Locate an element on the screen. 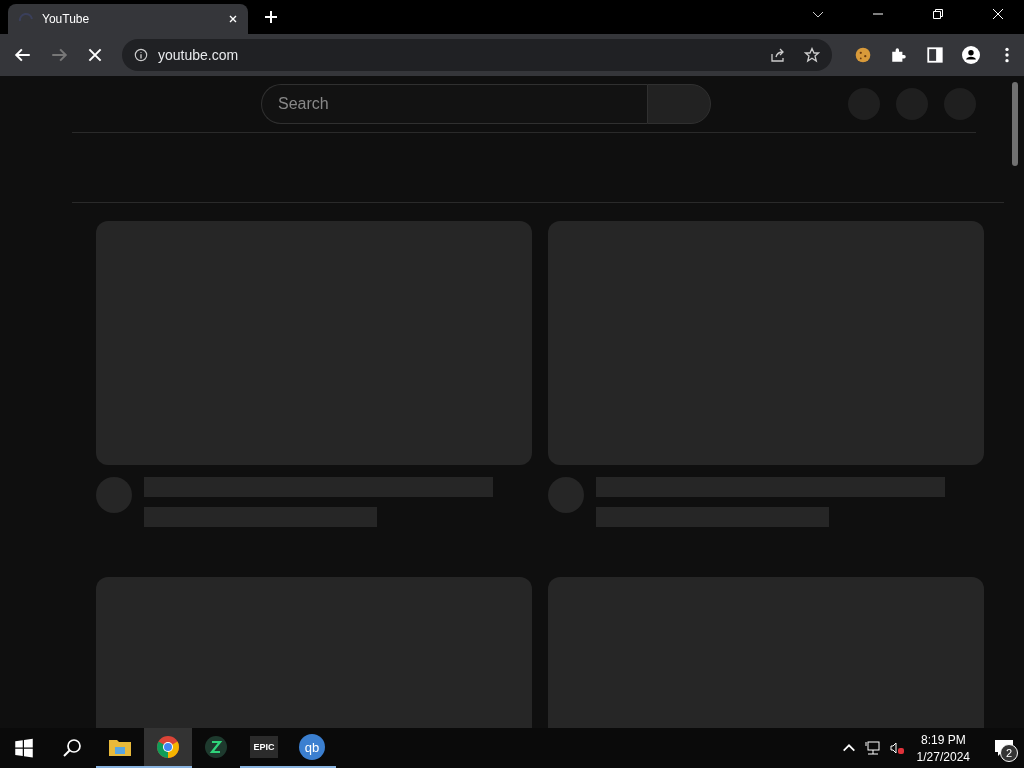 This screenshot has width=1024, height=768. puzzle-icon is located at coordinates (899, 55).